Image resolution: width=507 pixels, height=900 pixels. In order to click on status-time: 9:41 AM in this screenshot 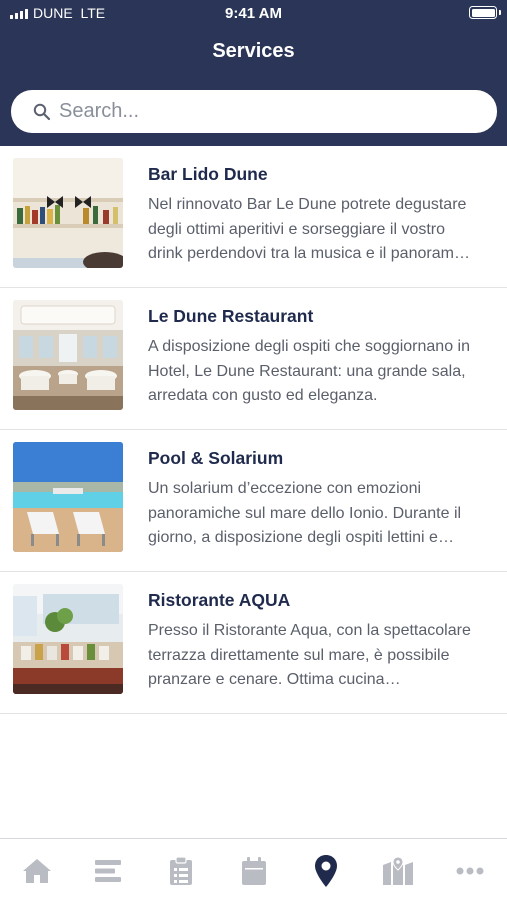, I will do `click(253, 13)`.